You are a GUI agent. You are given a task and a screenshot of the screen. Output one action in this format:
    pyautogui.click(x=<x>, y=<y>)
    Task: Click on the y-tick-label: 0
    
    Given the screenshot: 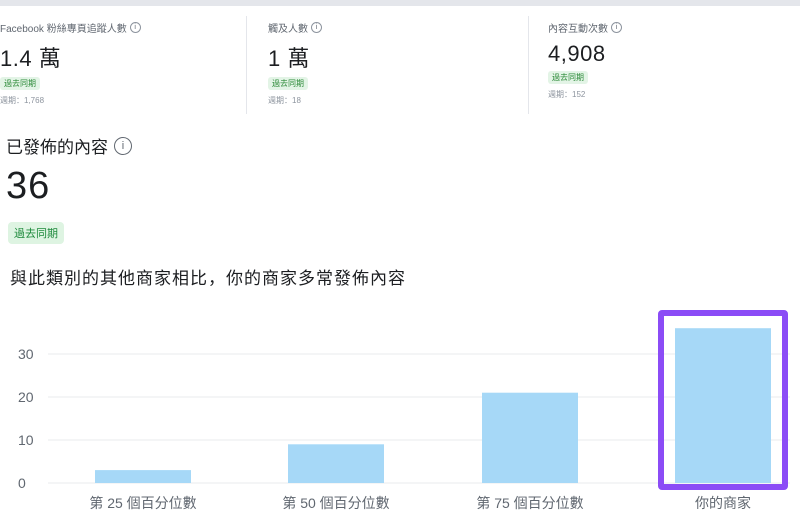 What is the action you would take?
    pyautogui.click(x=22, y=483)
    